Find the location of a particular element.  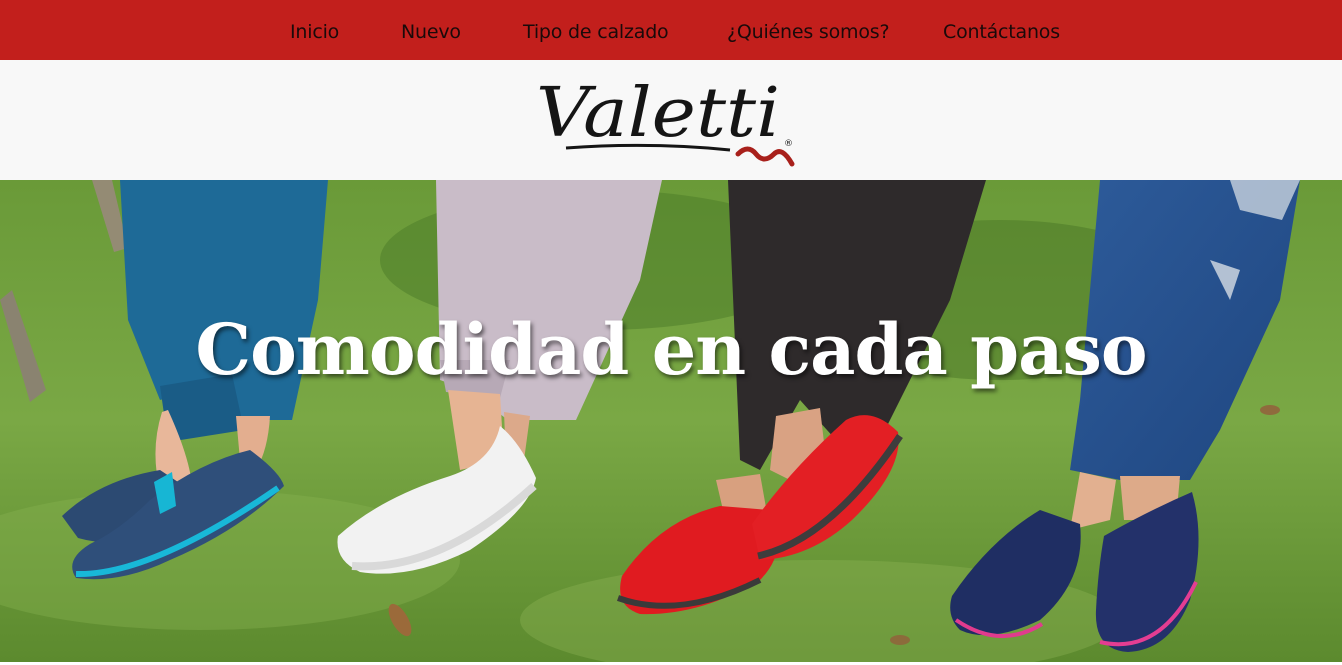

brand-logo-wordmark: Valetti is located at coordinates (658, 113).